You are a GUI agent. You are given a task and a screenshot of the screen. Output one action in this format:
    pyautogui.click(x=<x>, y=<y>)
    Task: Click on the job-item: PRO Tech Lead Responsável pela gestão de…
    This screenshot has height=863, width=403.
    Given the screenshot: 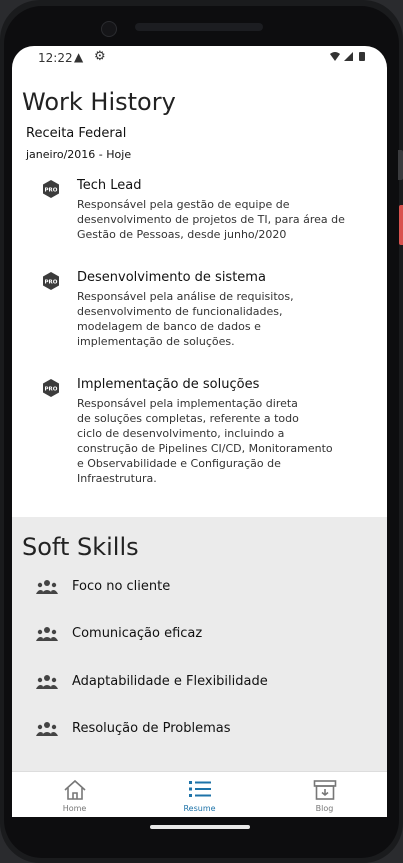 What is the action you would take?
    pyautogui.click(x=207, y=213)
    